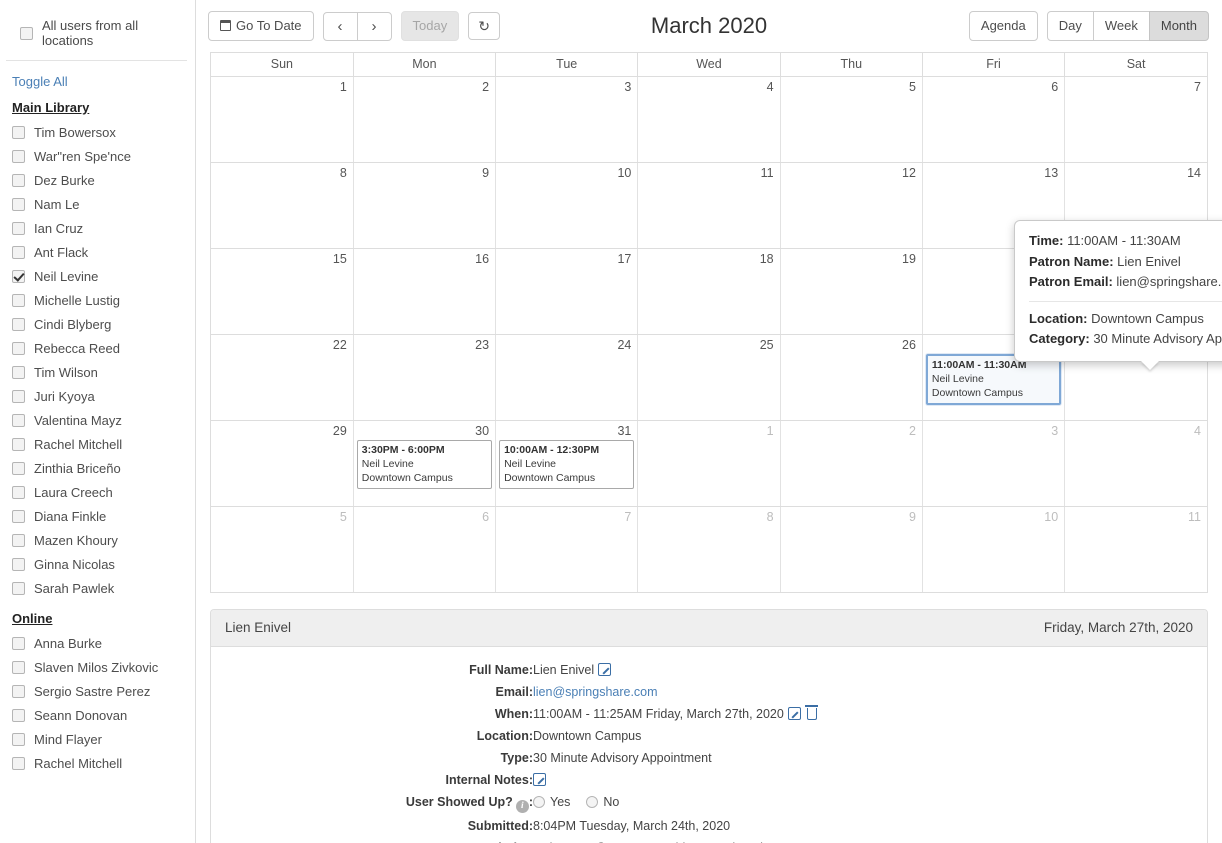 This screenshot has height=843, width=1222. I want to click on calendar-day-cell: 23, so click(425, 377).